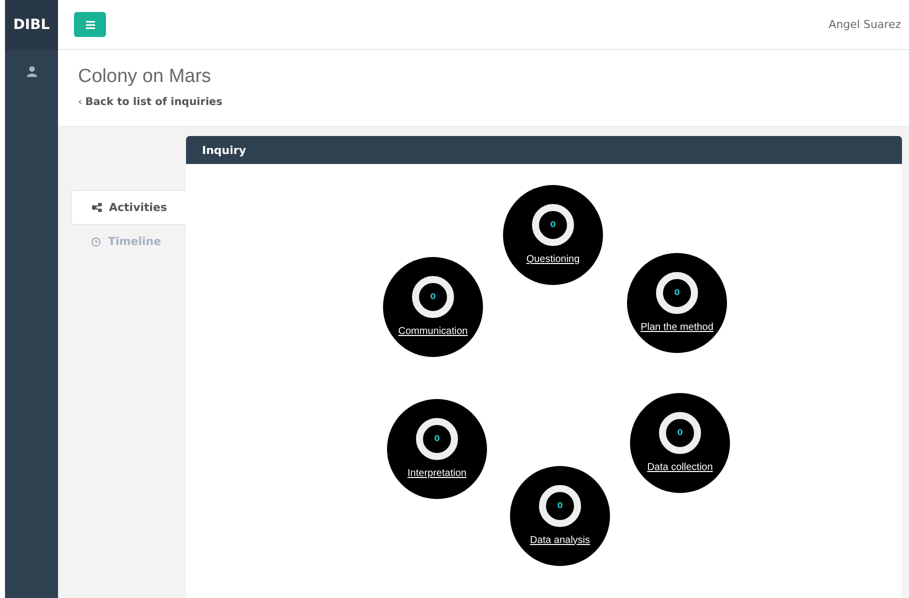 The width and height of the screenshot is (909, 598). I want to click on user-icon, so click(31, 71).